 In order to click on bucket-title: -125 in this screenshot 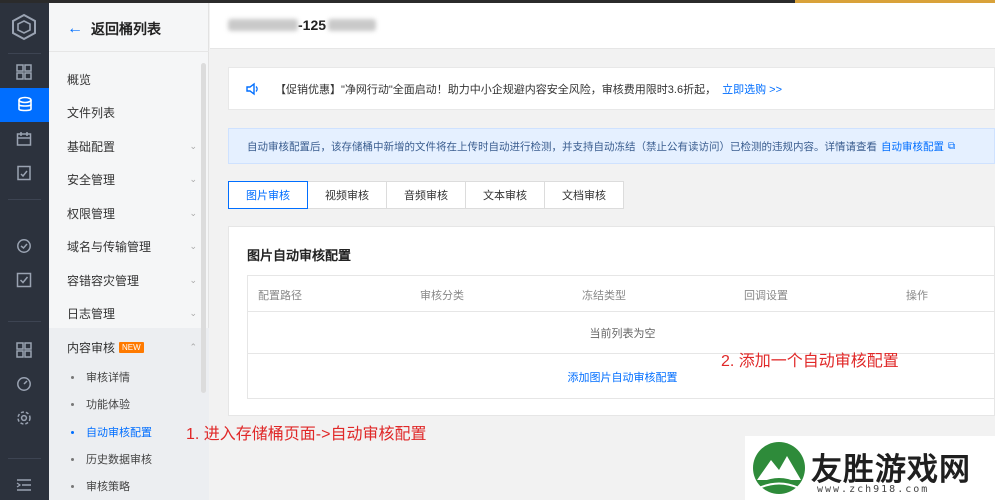, I will do `click(302, 25)`.